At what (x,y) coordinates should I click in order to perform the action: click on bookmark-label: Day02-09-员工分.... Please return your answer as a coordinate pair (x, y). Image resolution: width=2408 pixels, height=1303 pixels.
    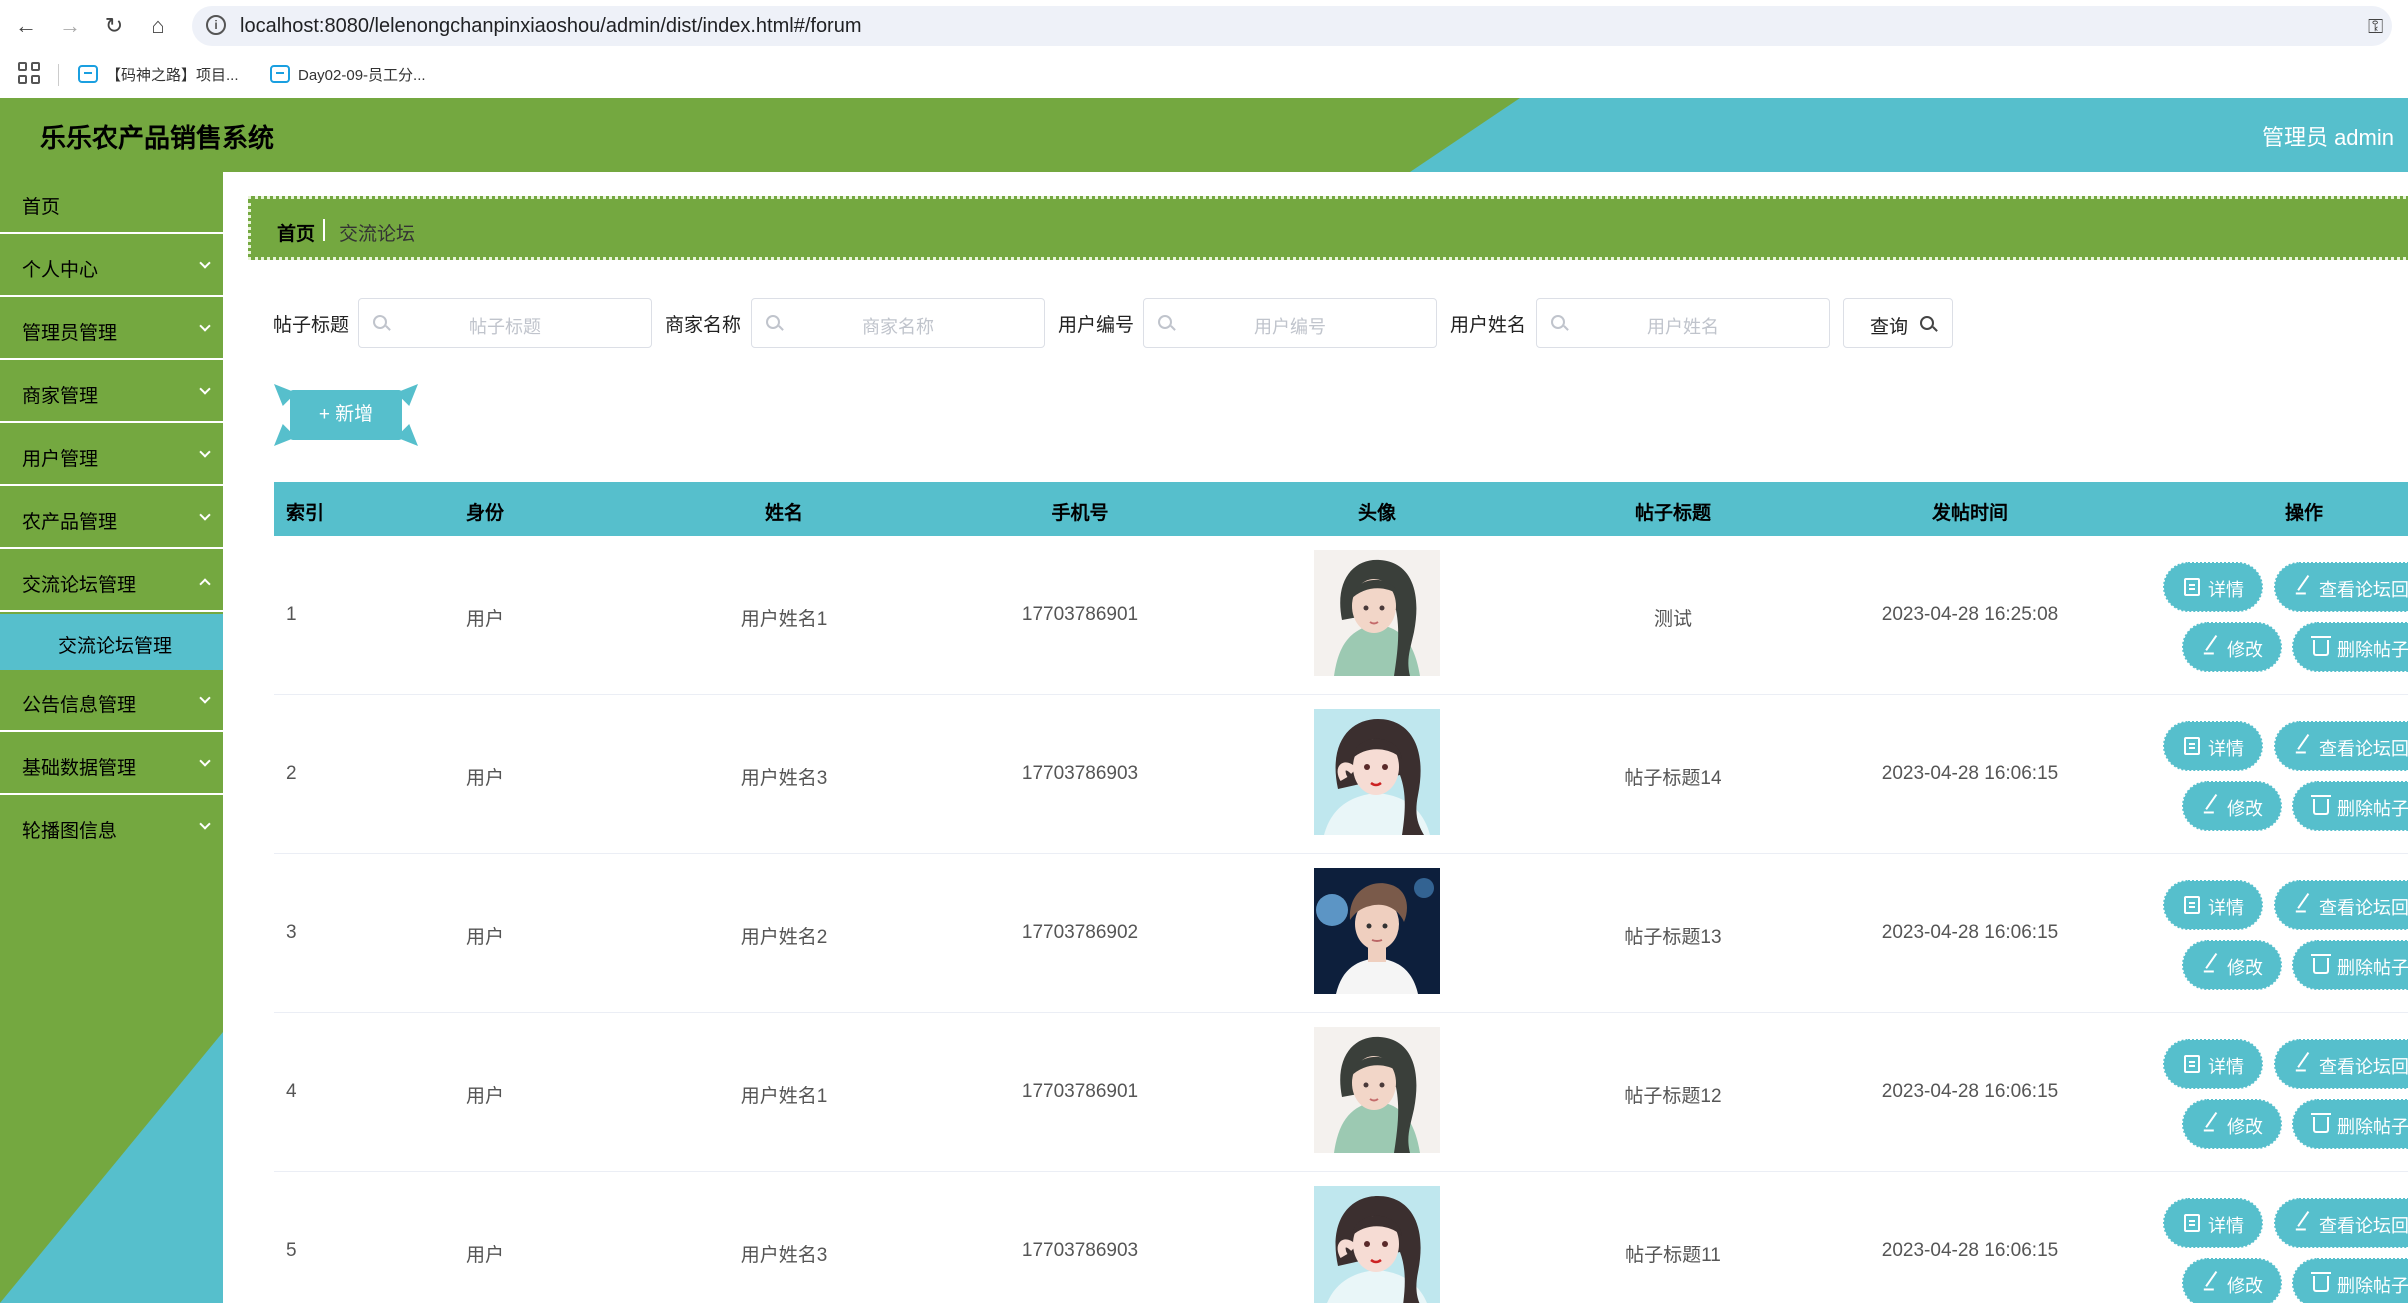
    Looking at the image, I should click on (362, 75).